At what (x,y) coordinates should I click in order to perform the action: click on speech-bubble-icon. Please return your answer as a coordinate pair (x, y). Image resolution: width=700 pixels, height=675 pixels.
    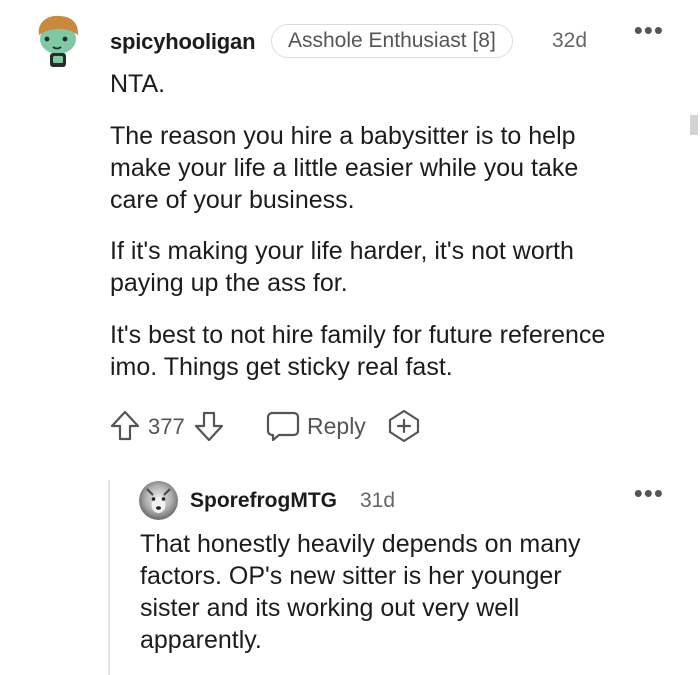
    Looking at the image, I should click on (283, 426).